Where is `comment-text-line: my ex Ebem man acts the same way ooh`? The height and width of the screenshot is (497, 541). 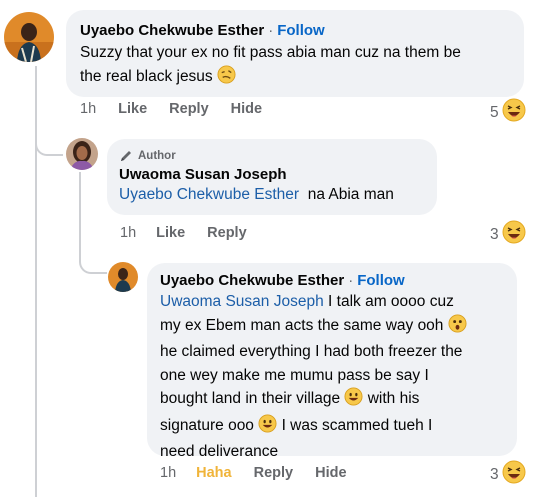
comment-text-line: my ex Ebem man acts the same way ooh is located at coordinates (332, 327).